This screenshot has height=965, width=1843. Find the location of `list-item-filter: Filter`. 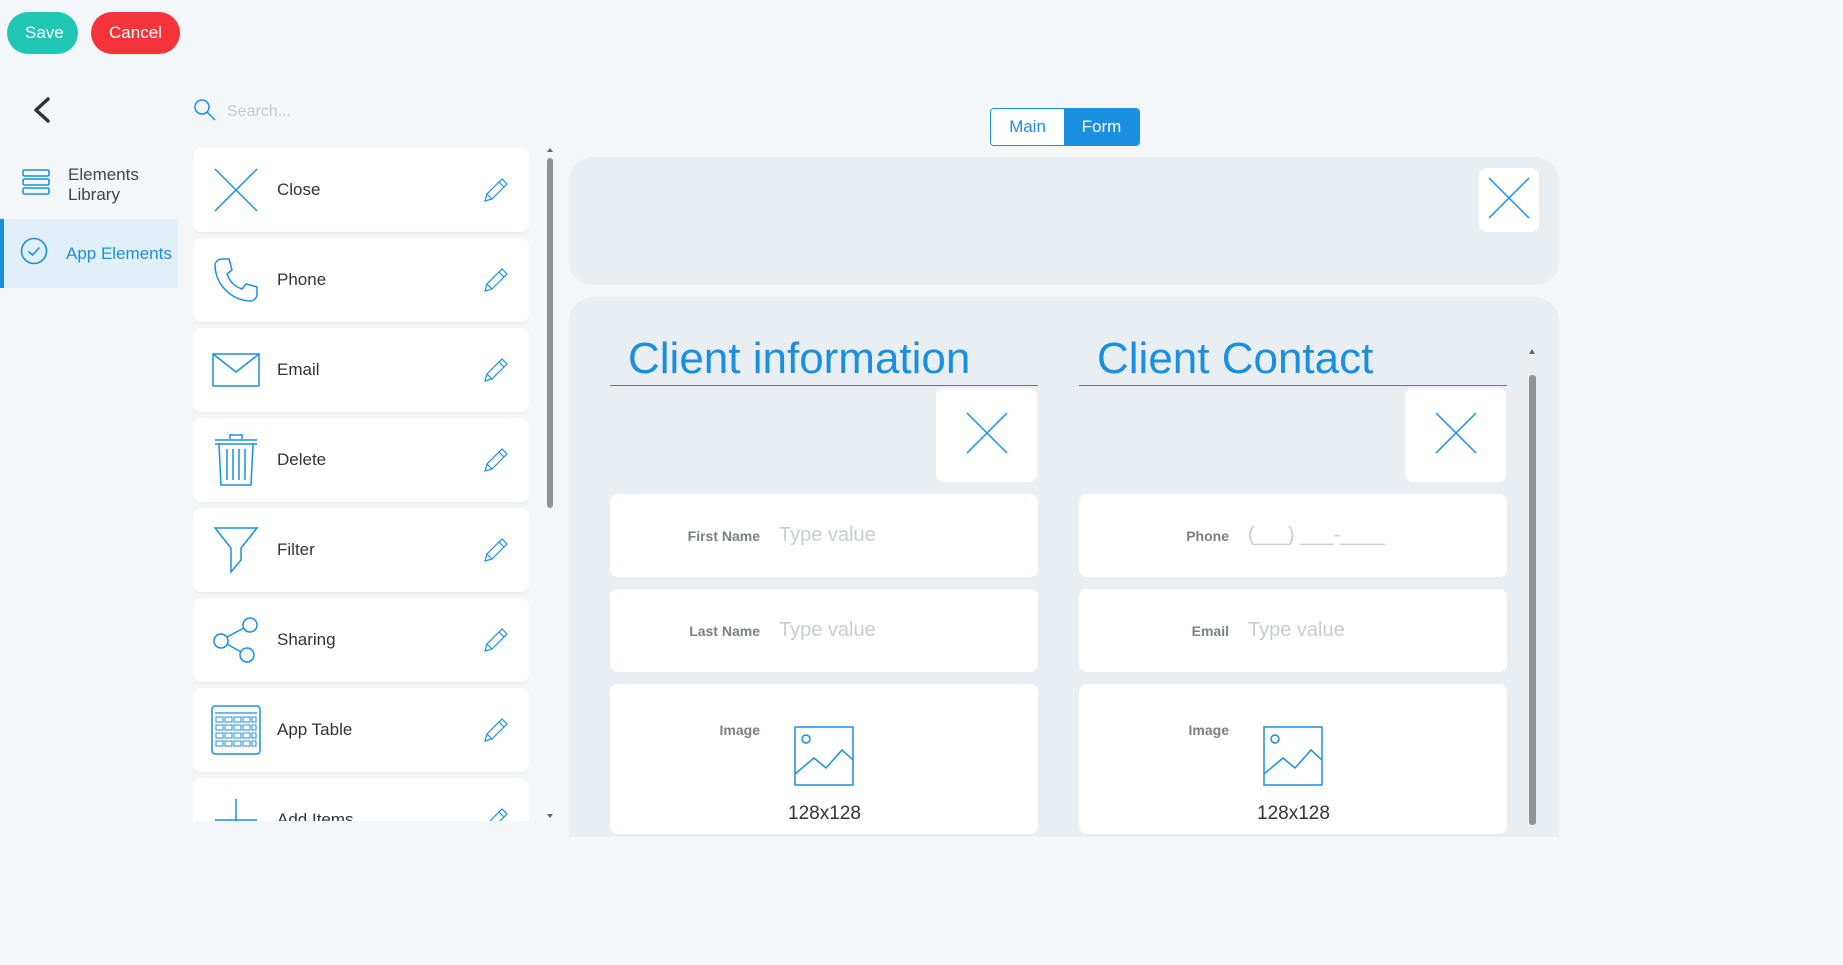

list-item-filter: Filter is located at coordinates (361, 550).